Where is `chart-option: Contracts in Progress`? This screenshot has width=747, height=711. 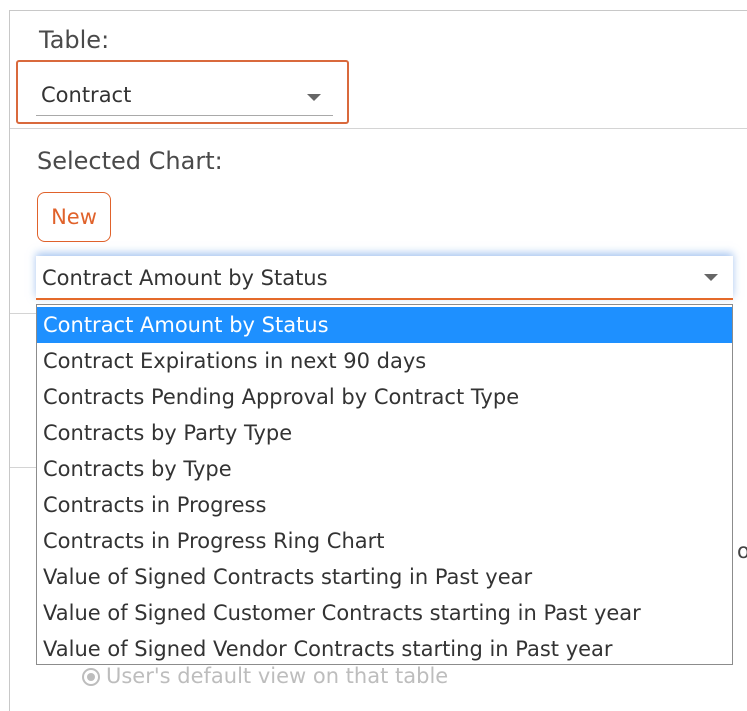
chart-option: Contracts in Progress is located at coordinates (384, 505).